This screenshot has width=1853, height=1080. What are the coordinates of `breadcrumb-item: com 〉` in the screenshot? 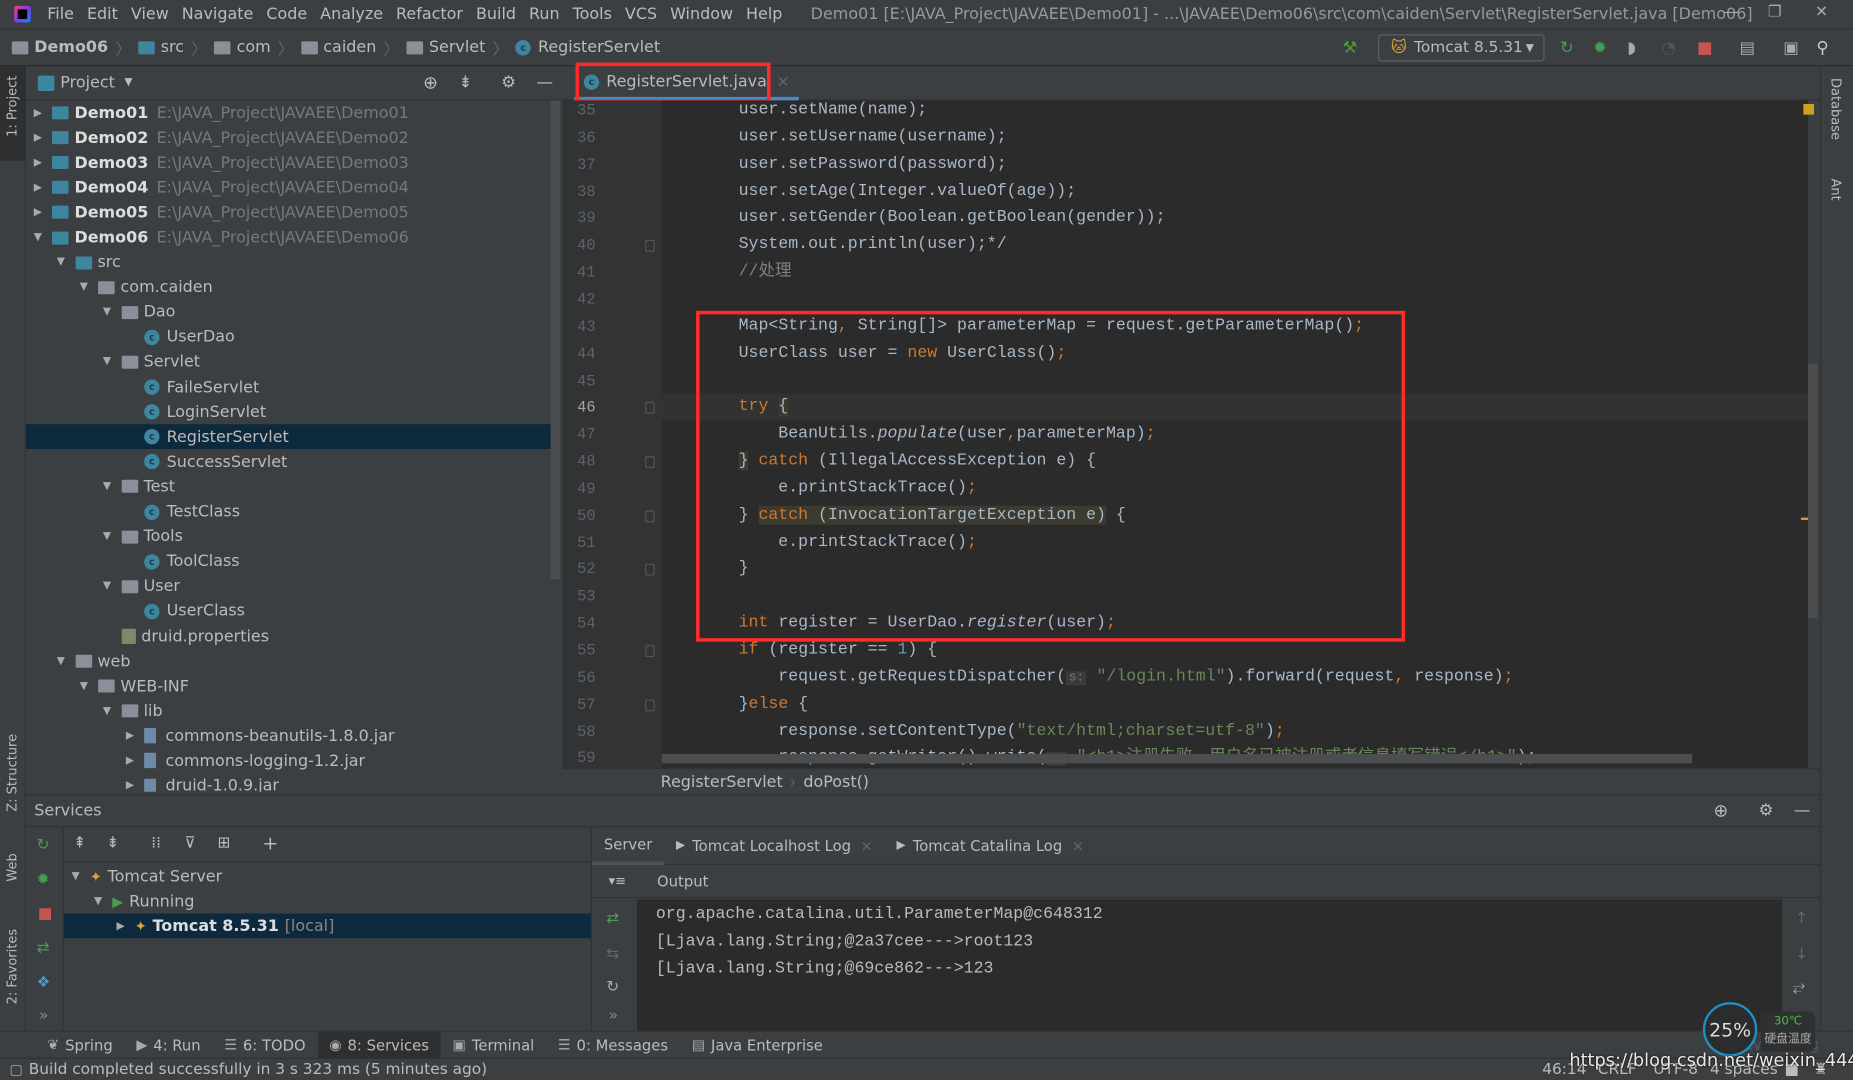 It's located at (254, 47).